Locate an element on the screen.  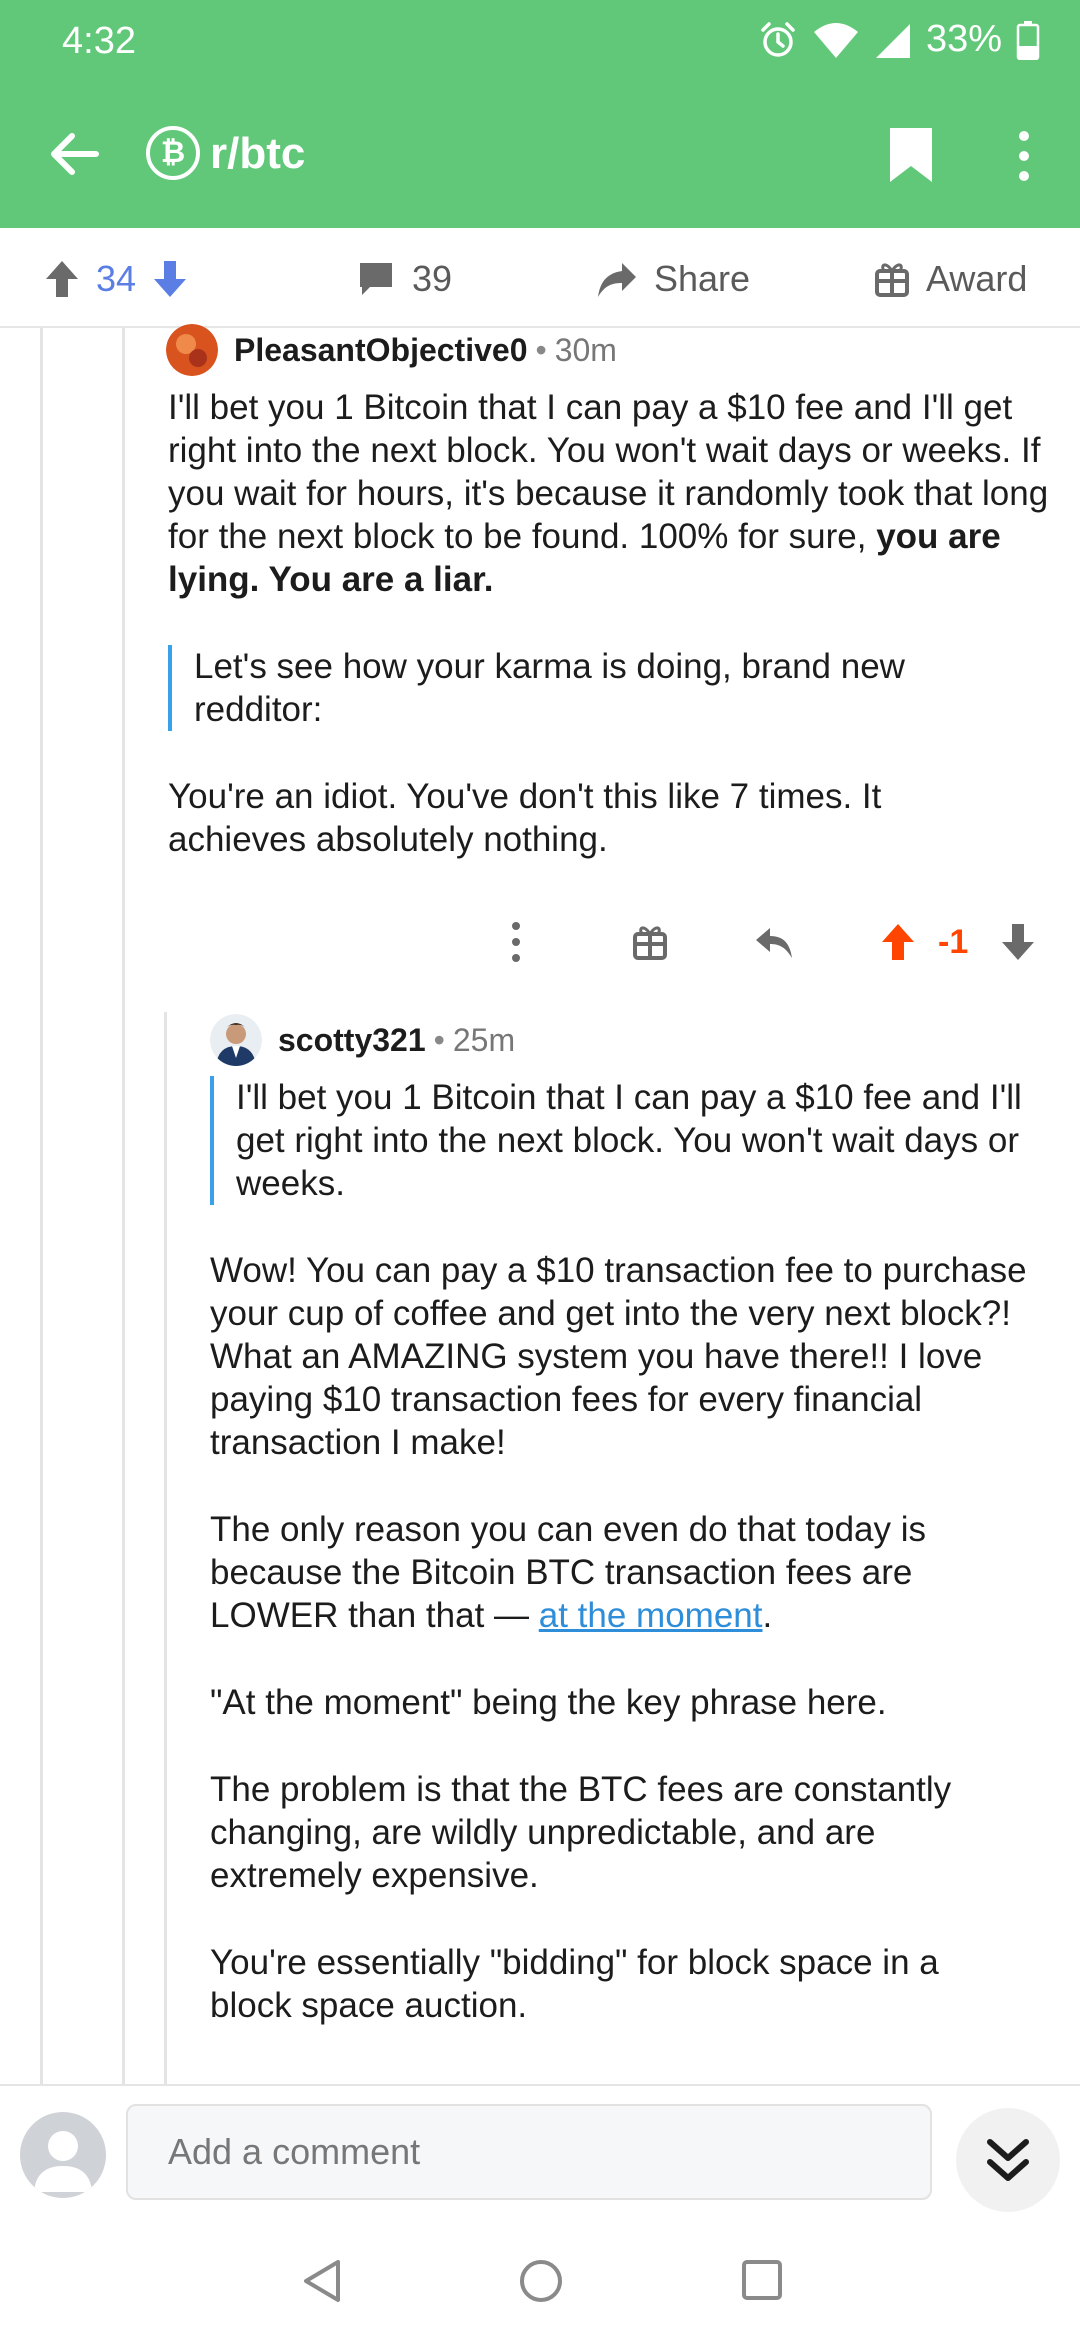
post-action-bar: 34 39 Share Award is located at coordinates (540, 278).